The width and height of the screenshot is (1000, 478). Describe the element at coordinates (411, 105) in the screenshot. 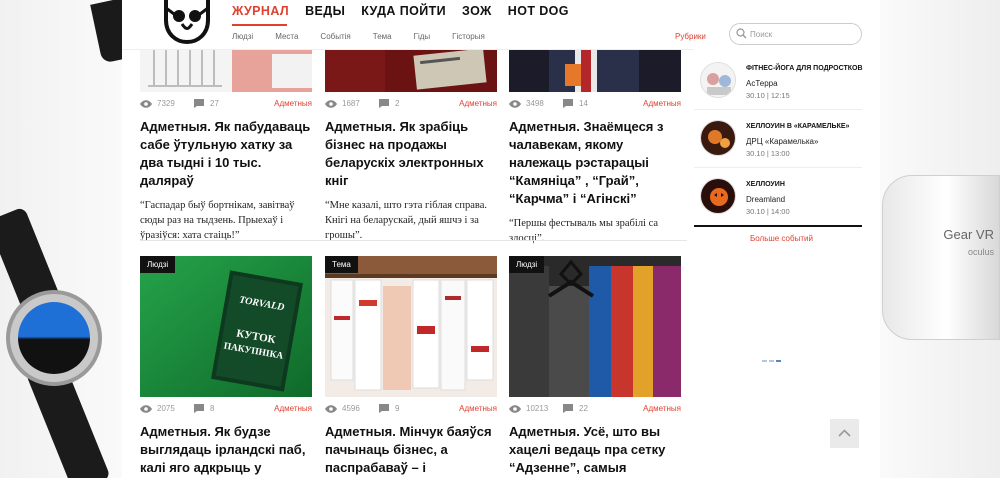

I see `article-meta: 1687 2 Адметныя` at that location.